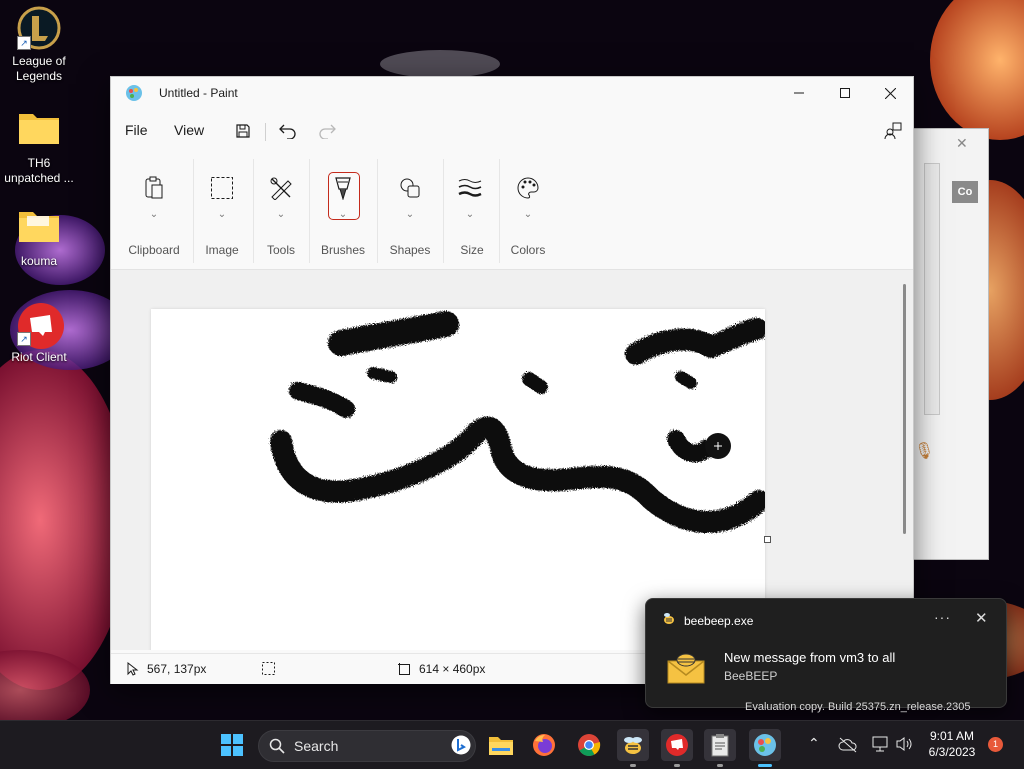 The height and width of the screenshot is (769, 1024). What do you see at coordinates (265, 132) in the screenshot?
I see `menu-separator` at bounding box center [265, 132].